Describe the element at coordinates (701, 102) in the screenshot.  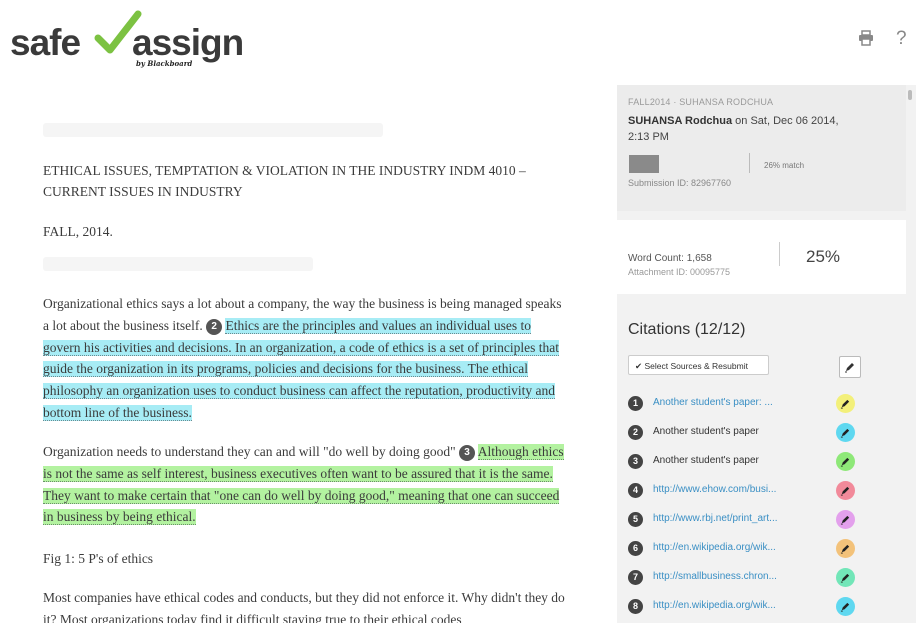
I see `submission-course-meta: FALL2014 · SUHANSA RODCHUA` at that location.